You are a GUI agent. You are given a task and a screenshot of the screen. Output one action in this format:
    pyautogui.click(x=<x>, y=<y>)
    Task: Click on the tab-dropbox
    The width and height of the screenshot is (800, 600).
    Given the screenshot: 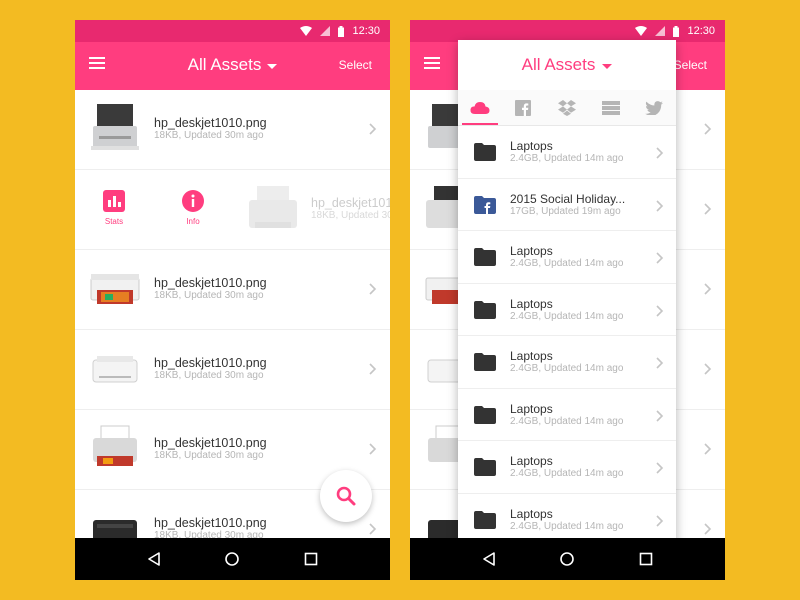 What is the action you would take?
    pyautogui.click(x=567, y=107)
    